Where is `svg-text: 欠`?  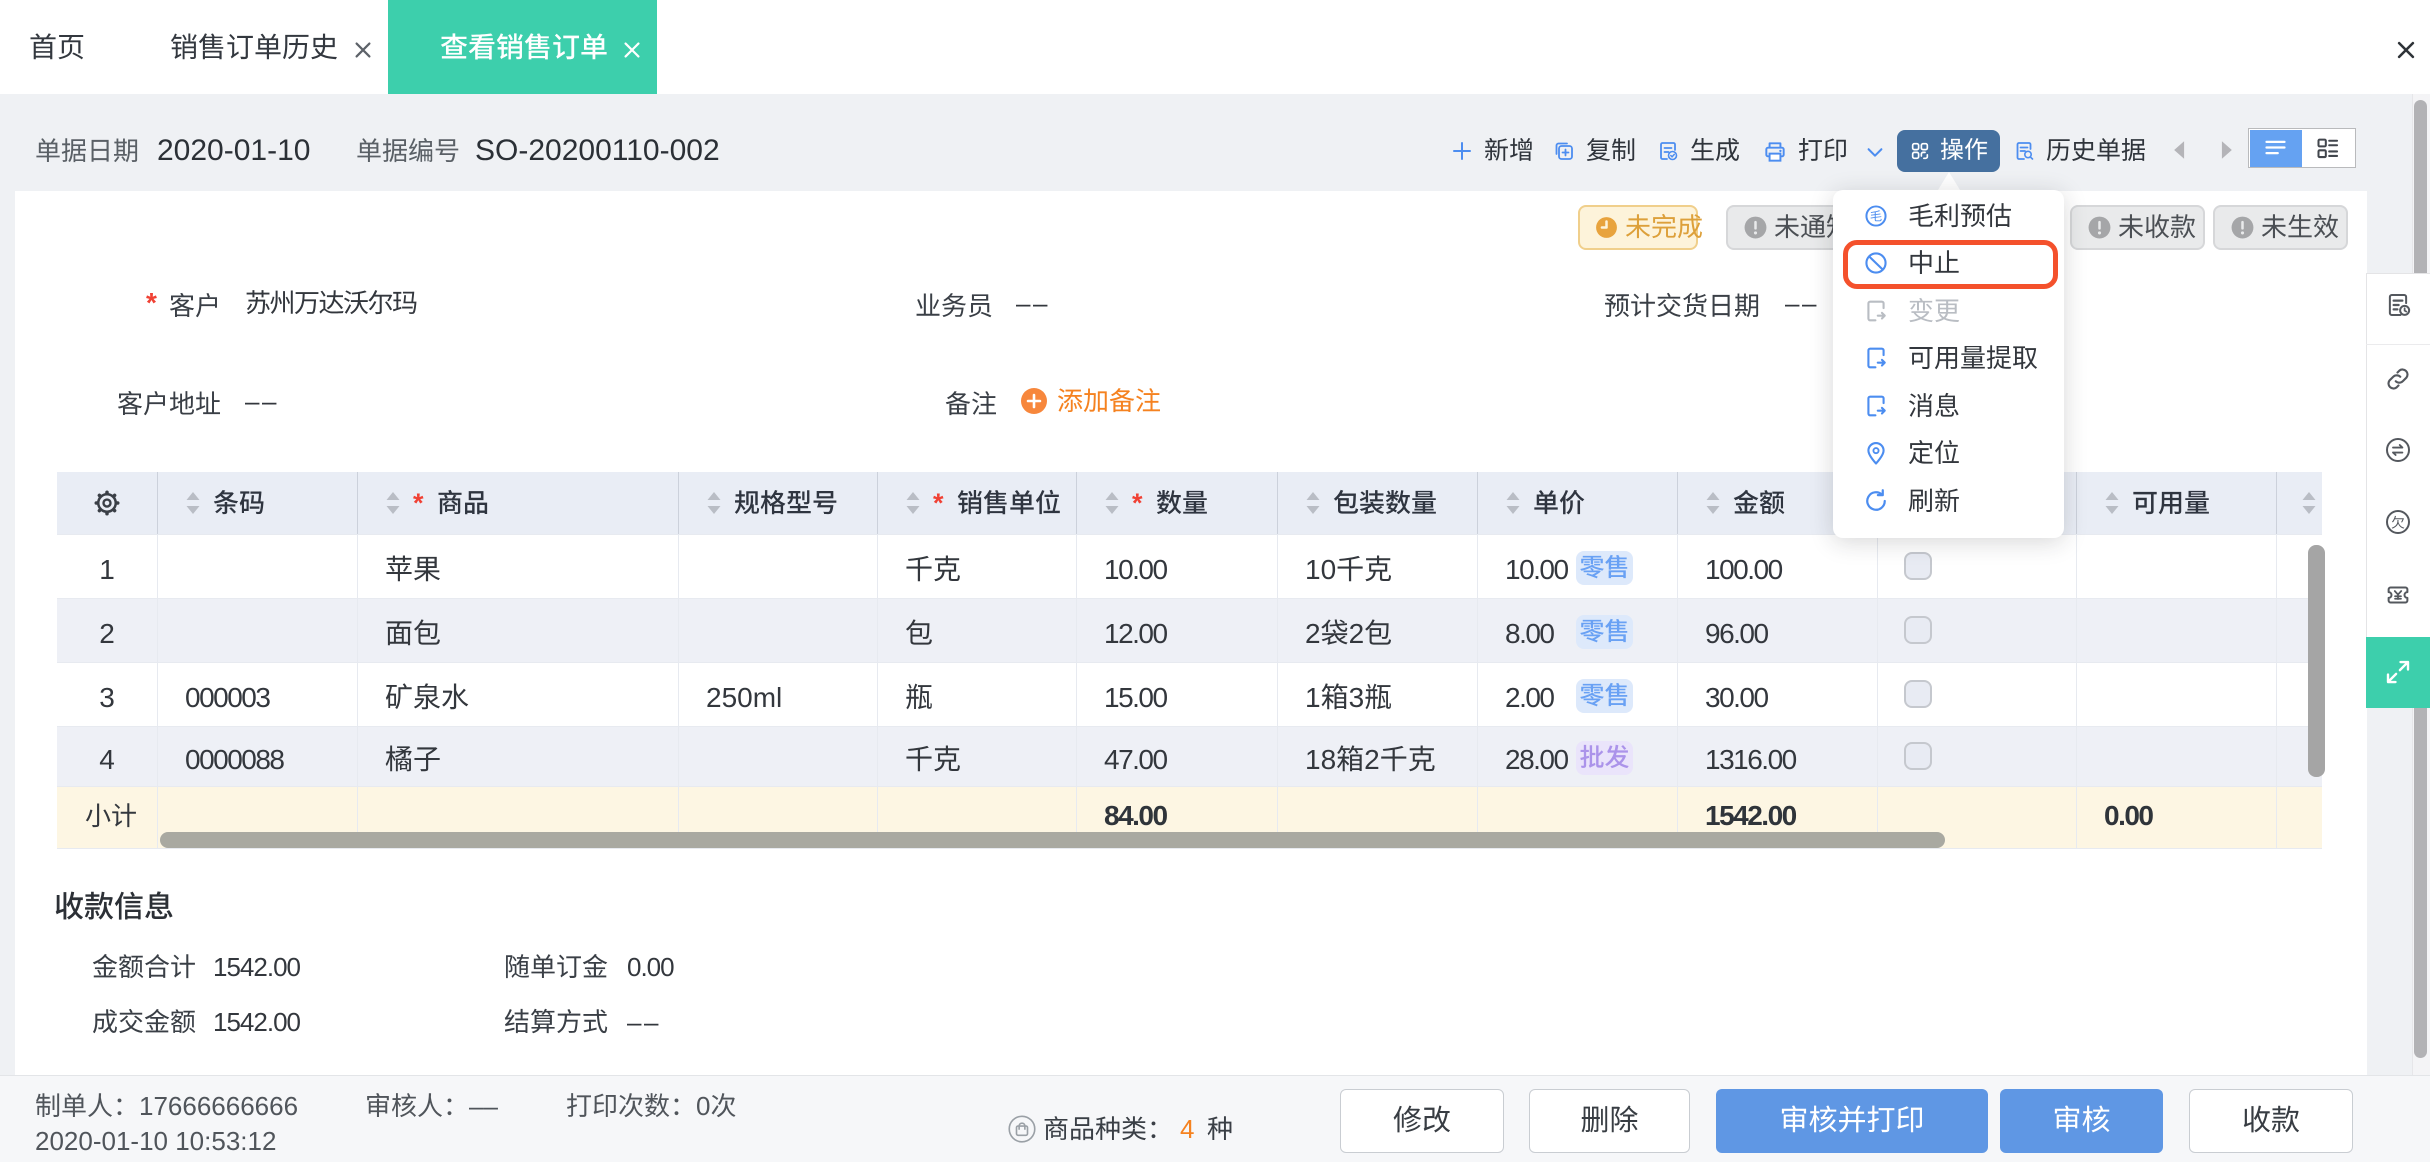
svg-text: 欠 is located at coordinates (2398, 521).